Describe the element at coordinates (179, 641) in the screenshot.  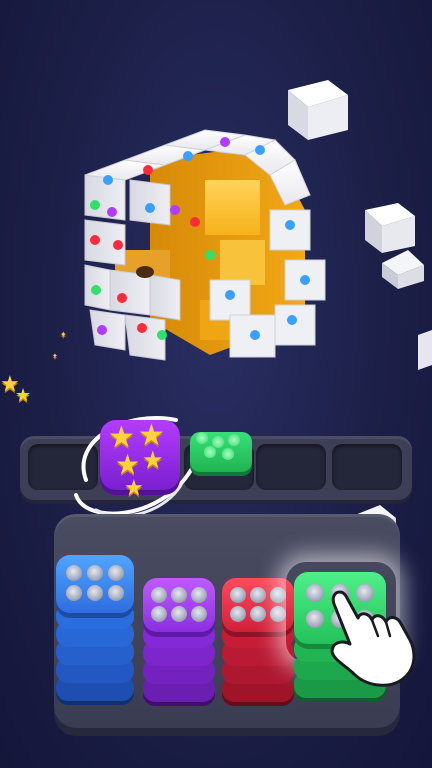
I see `purple-screw-stack` at that location.